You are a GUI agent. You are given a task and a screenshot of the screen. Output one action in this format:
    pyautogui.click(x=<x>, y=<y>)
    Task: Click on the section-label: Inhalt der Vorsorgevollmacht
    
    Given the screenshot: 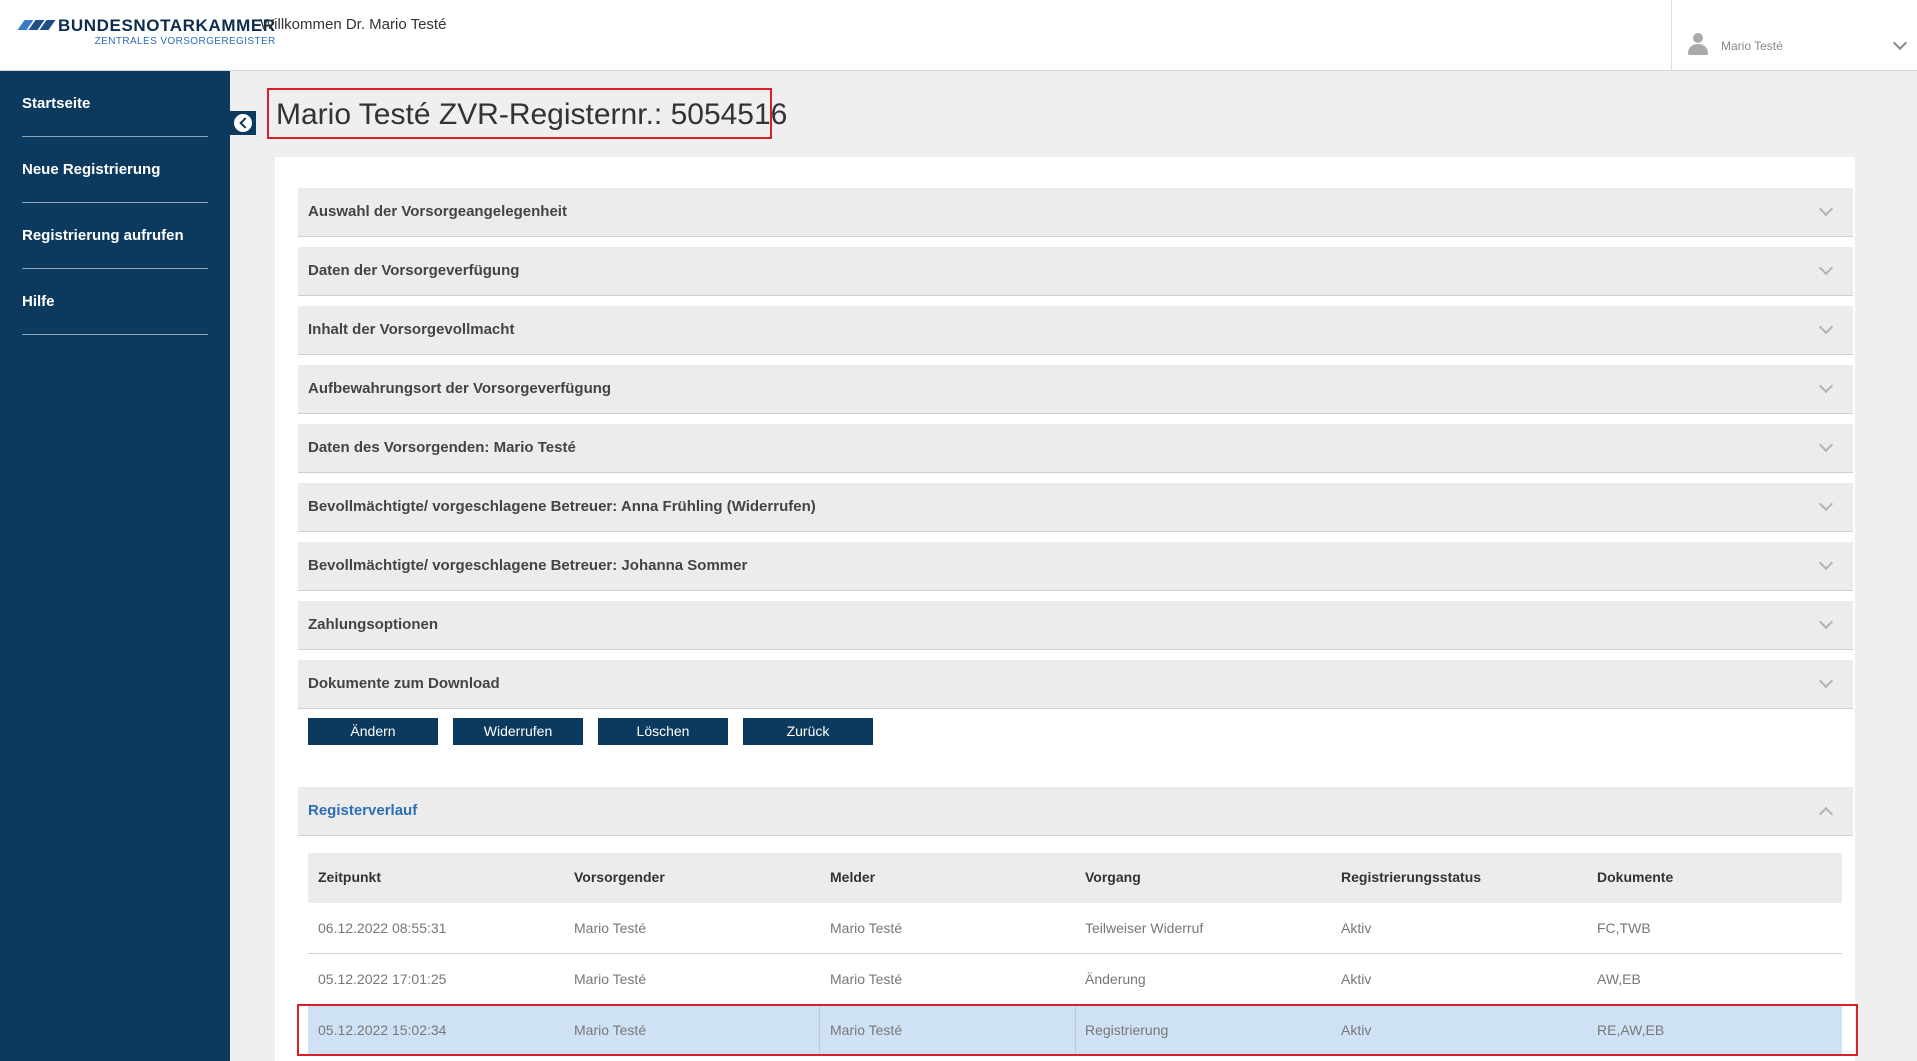 What is the action you would take?
    pyautogui.click(x=411, y=329)
    